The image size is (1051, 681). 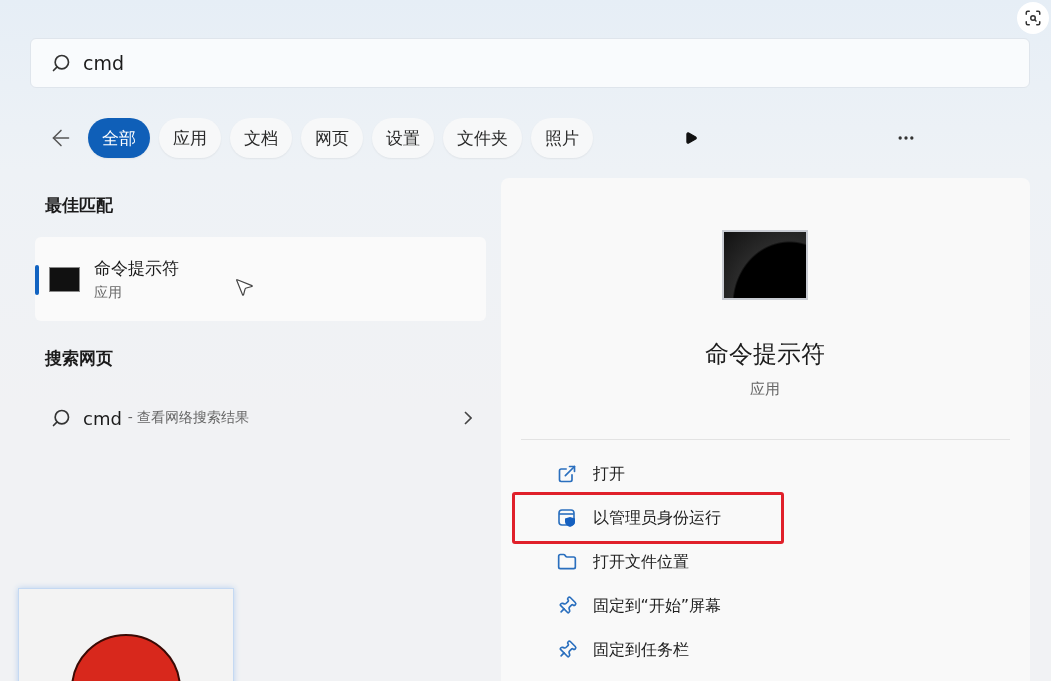 I want to click on filter-tab: 网页, so click(x=332, y=138).